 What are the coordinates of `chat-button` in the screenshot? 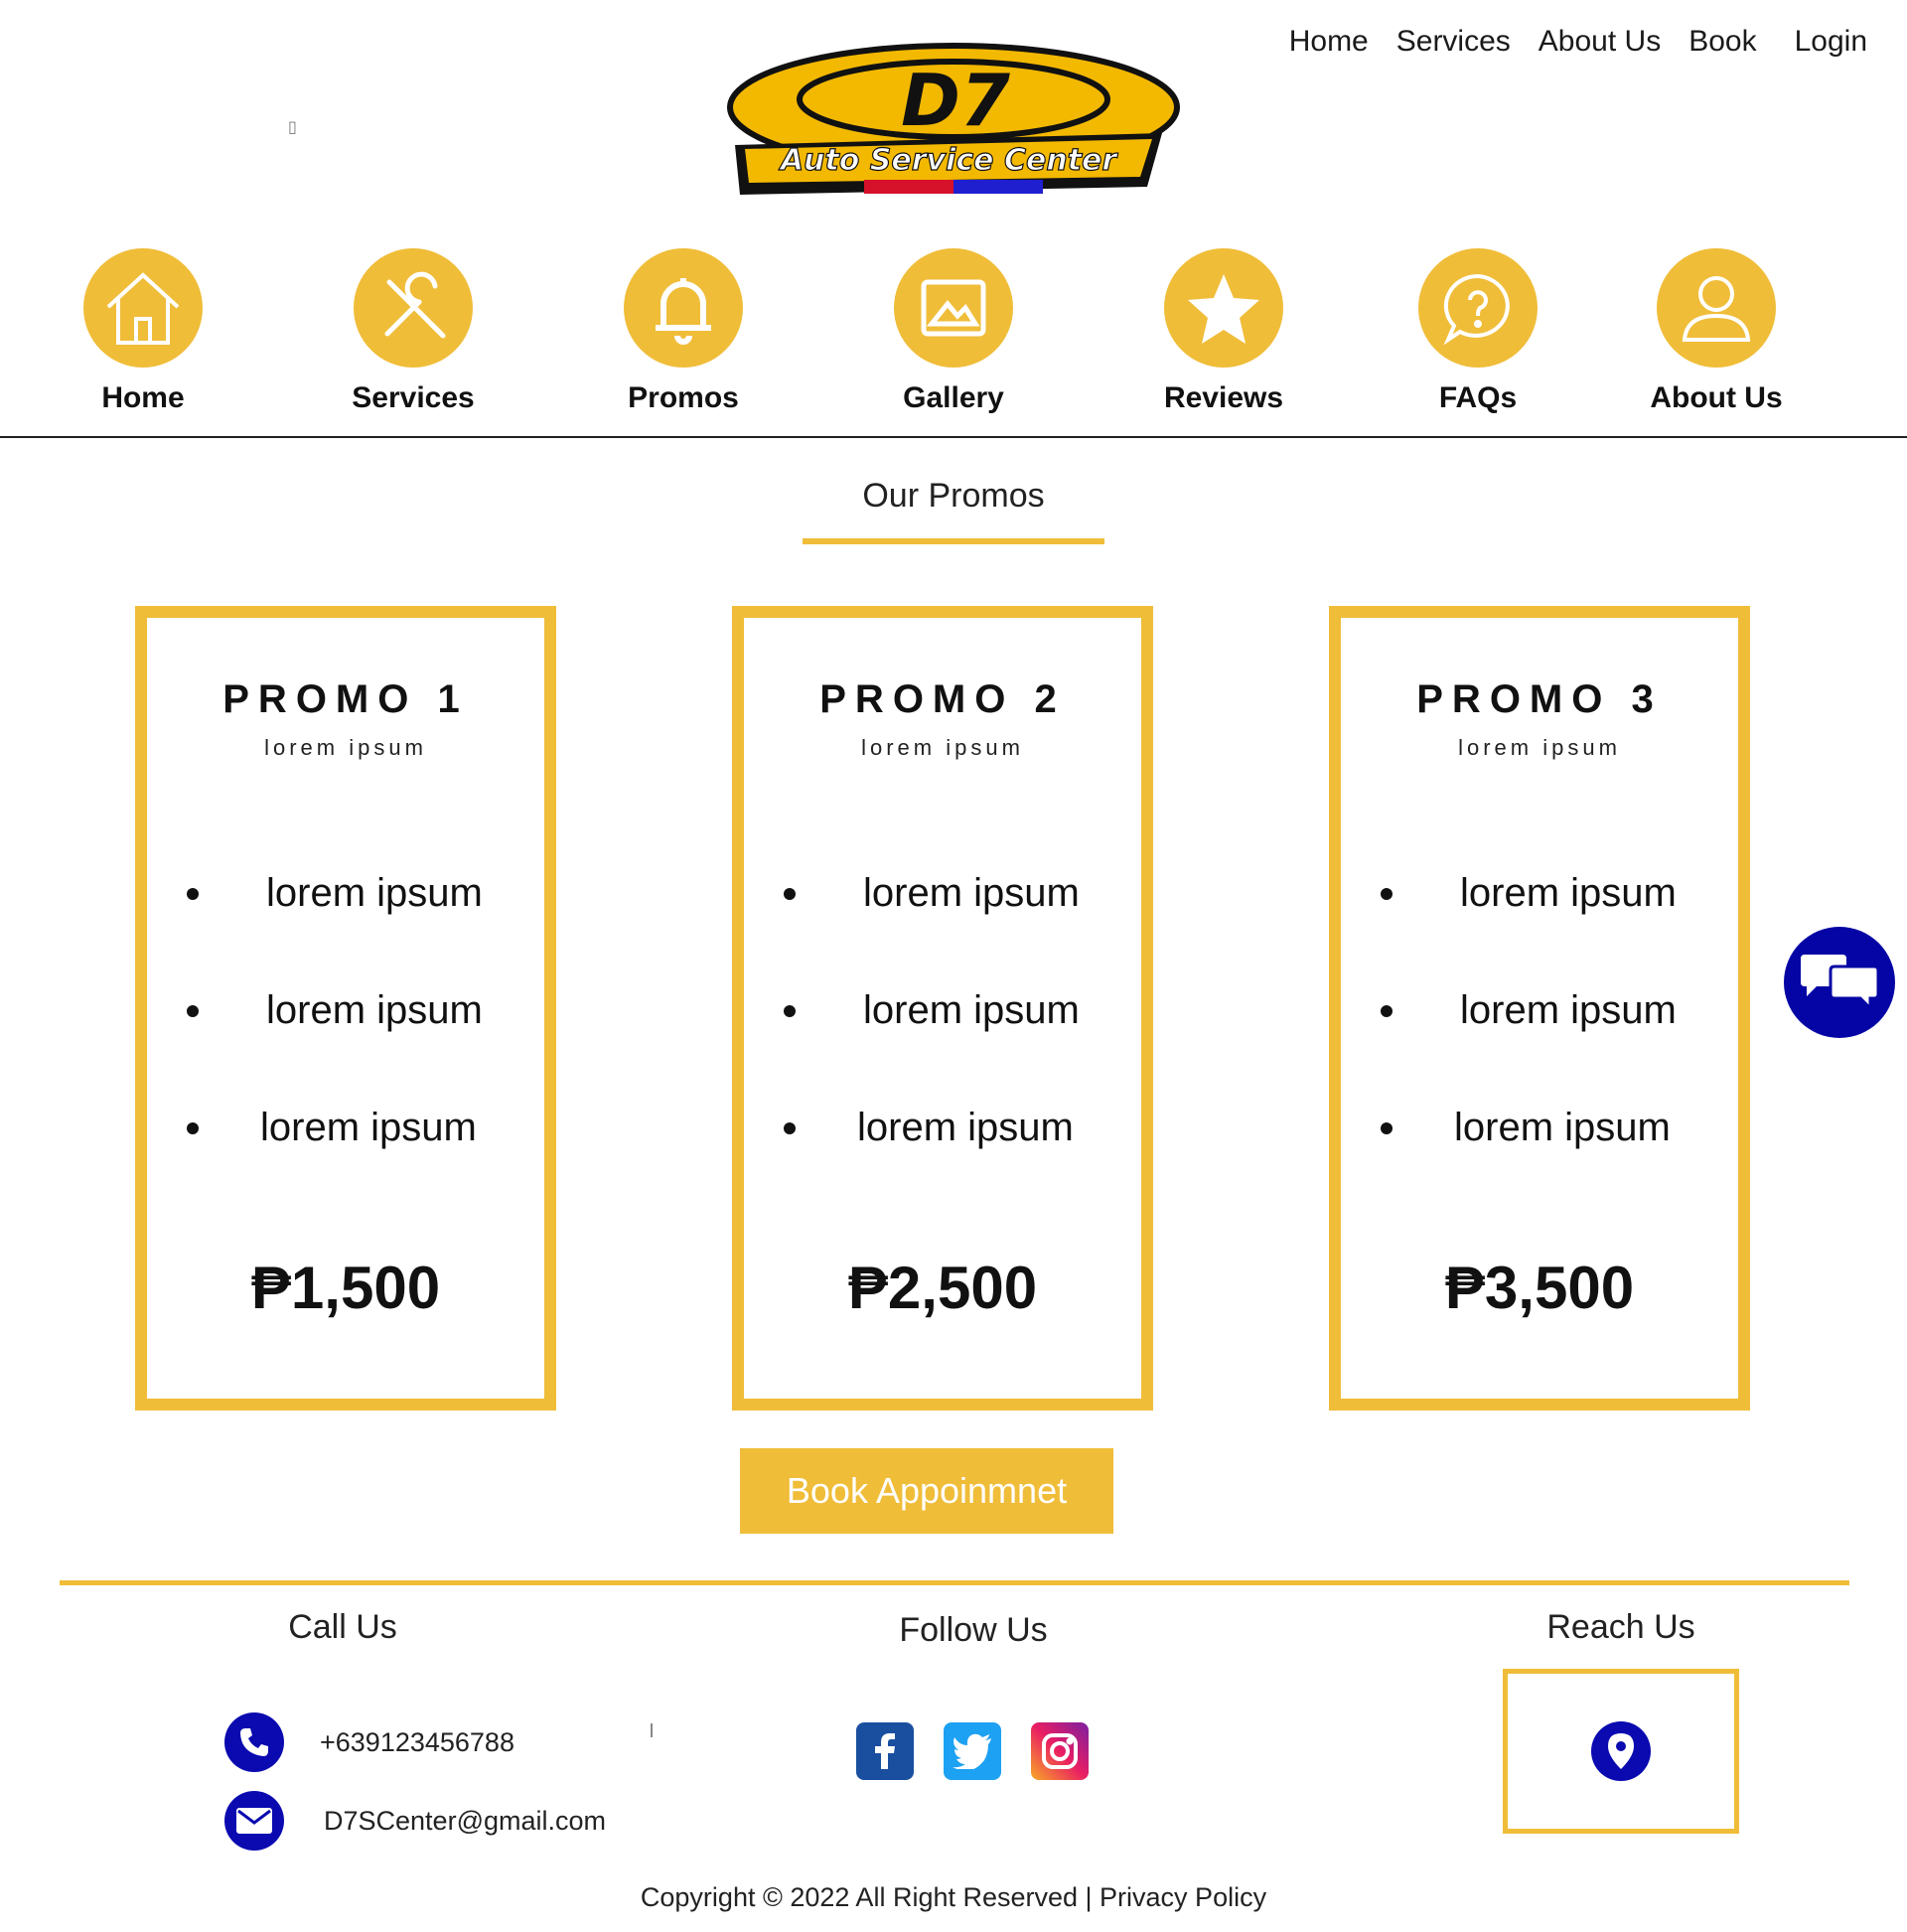 It's located at (1839, 982).